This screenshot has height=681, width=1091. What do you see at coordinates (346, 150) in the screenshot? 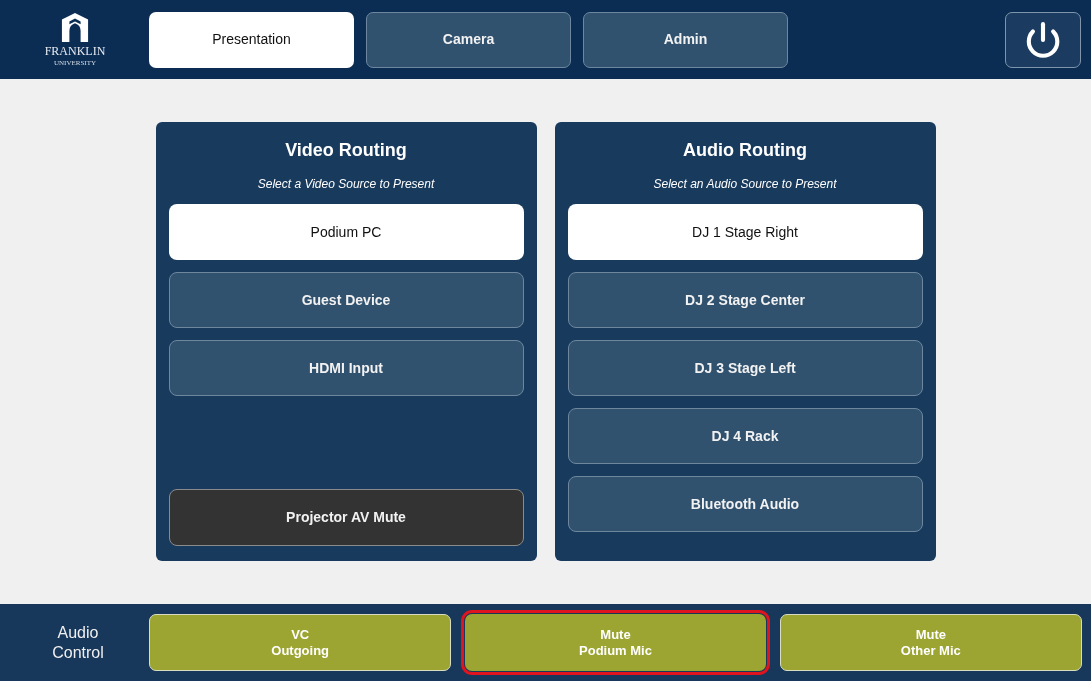
I see `panel-title: Video Routing` at bounding box center [346, 150].